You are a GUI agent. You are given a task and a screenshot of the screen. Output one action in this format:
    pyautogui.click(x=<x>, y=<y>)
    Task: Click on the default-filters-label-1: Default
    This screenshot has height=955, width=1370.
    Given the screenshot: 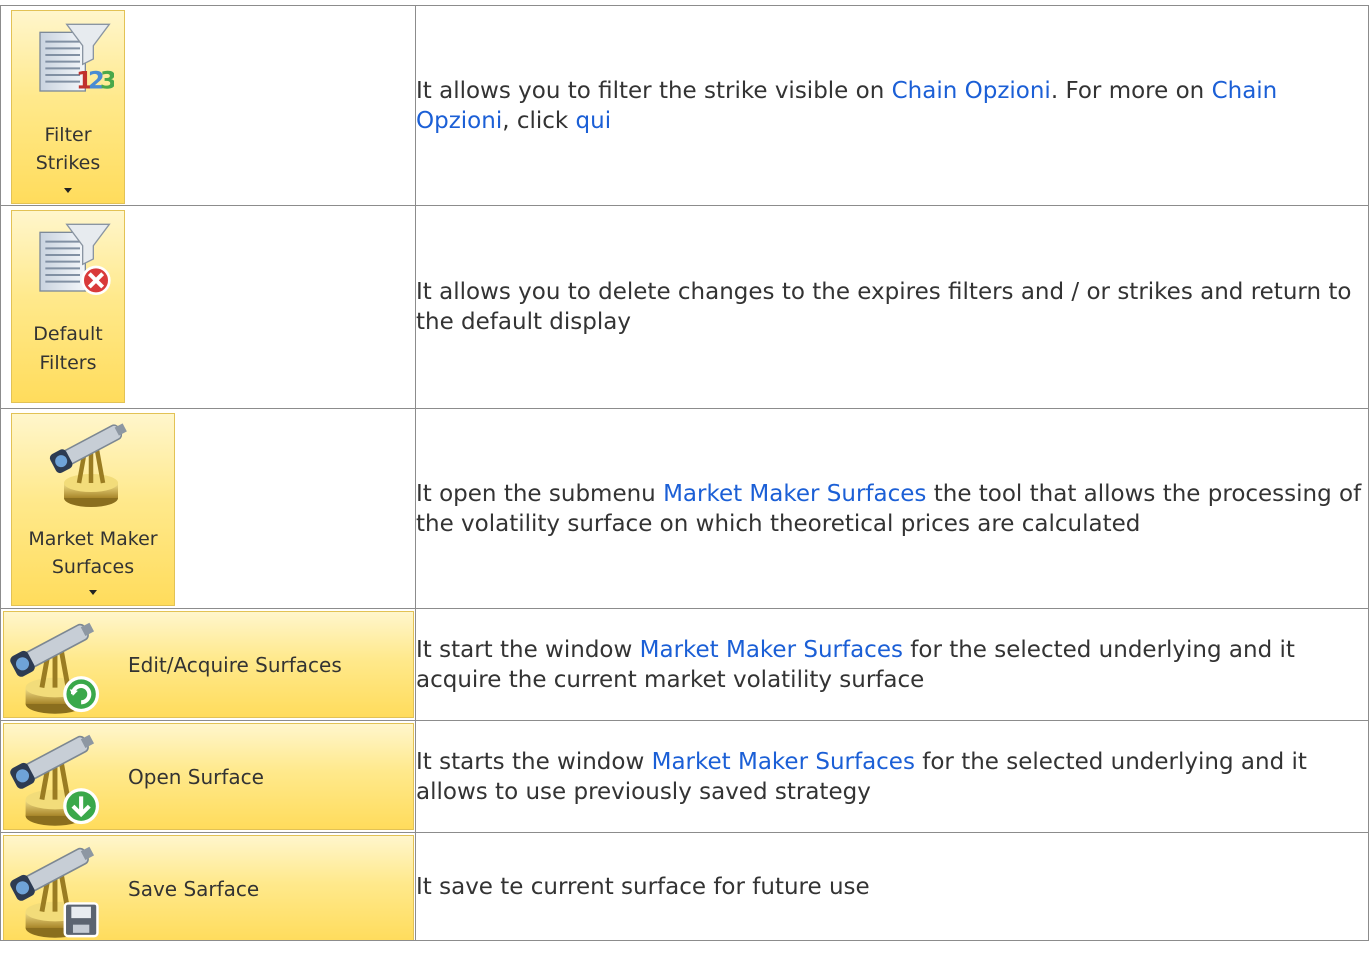 What is the action you would take?
    pyautogui.click(x=68, y=334)
    